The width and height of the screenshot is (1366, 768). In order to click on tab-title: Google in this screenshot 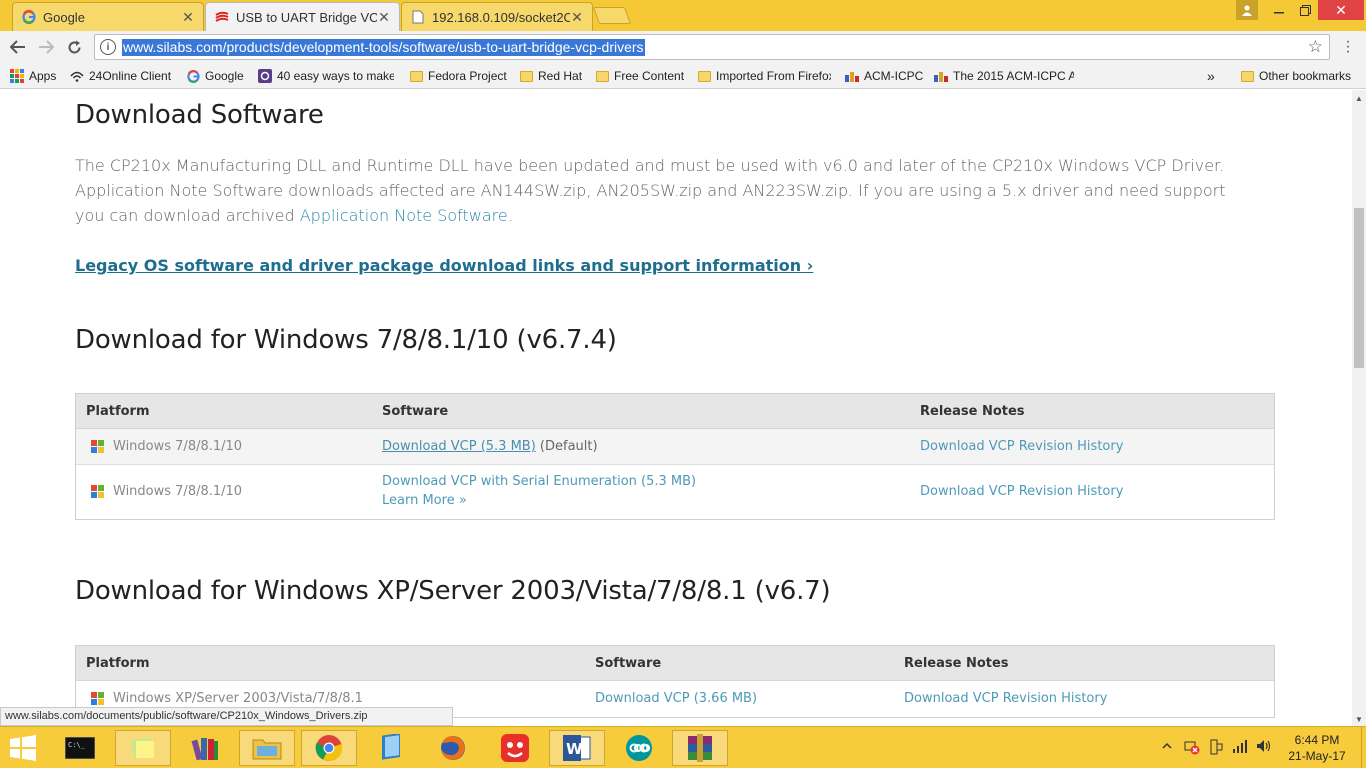, I will do `click(64, 17)`.